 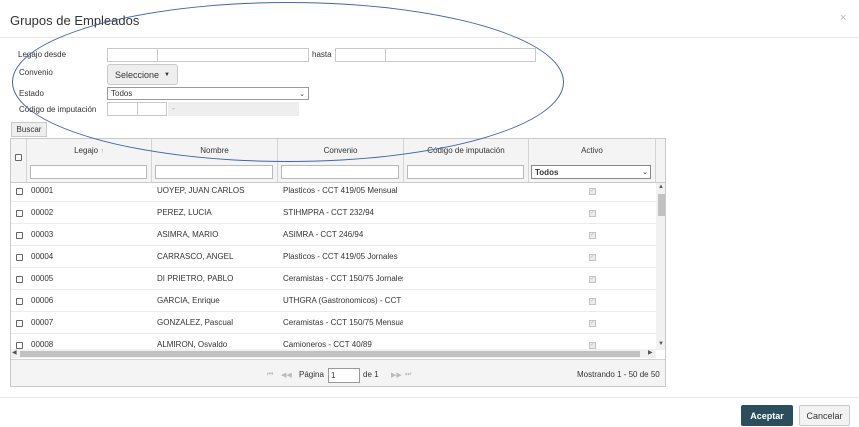 I want to click on row-convenio: UTHGRA (Gastronomicos) - CCT, so click(x=342, y=300).